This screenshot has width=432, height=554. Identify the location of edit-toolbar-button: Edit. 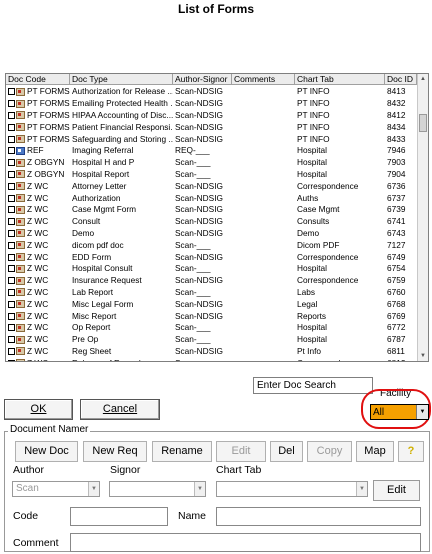
(241, 451).